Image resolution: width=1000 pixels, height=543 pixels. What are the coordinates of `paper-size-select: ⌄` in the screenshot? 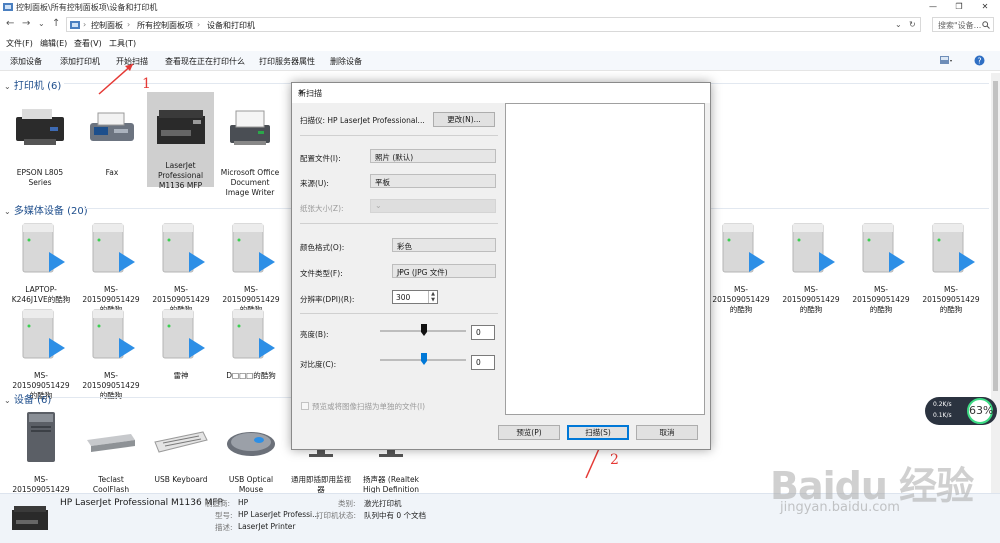 It's located at (433, 206).